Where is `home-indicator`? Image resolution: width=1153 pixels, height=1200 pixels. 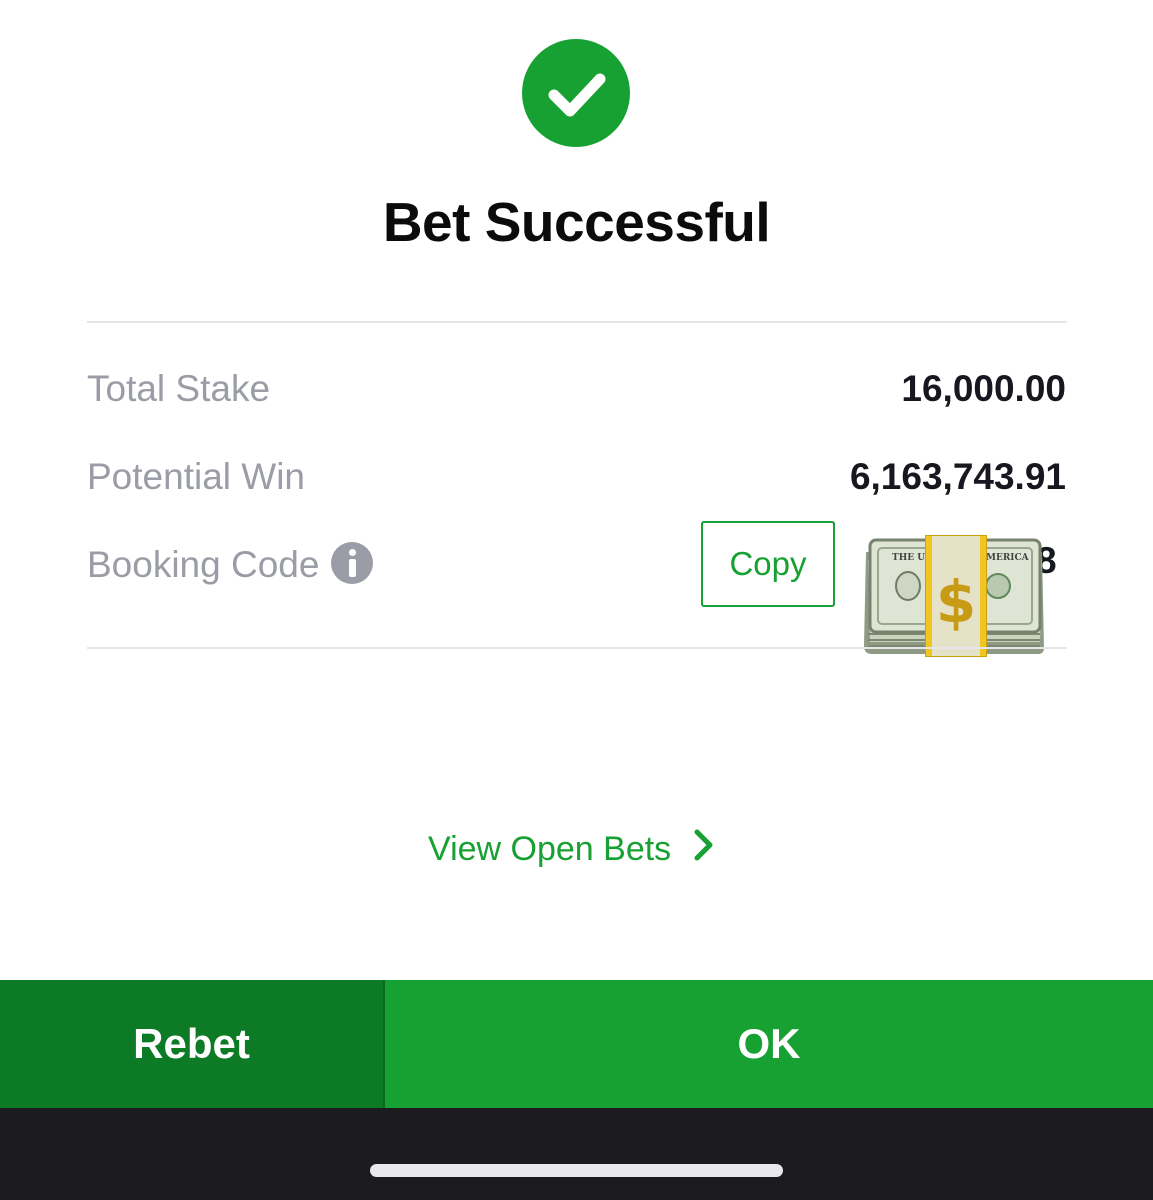 home-indicator is located at coordinates (576, 1170).